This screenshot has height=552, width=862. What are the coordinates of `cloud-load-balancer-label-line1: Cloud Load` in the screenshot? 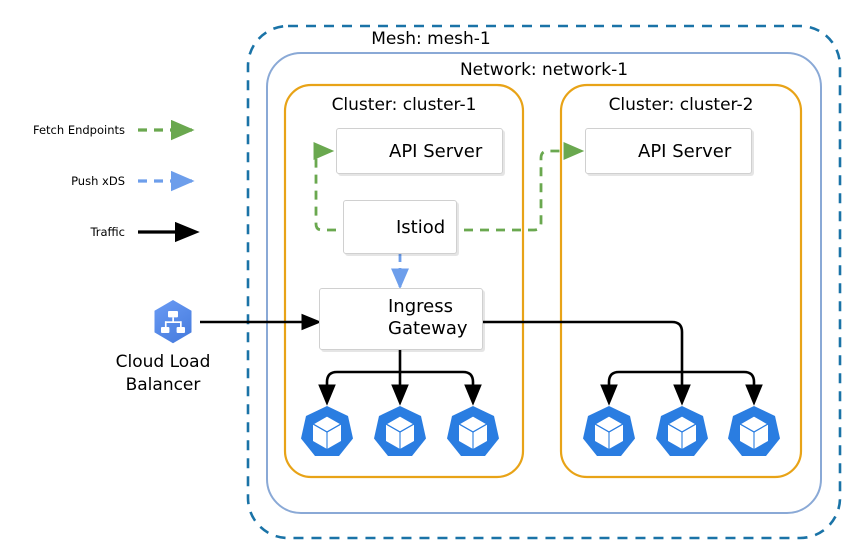 It's located at (163, 362).